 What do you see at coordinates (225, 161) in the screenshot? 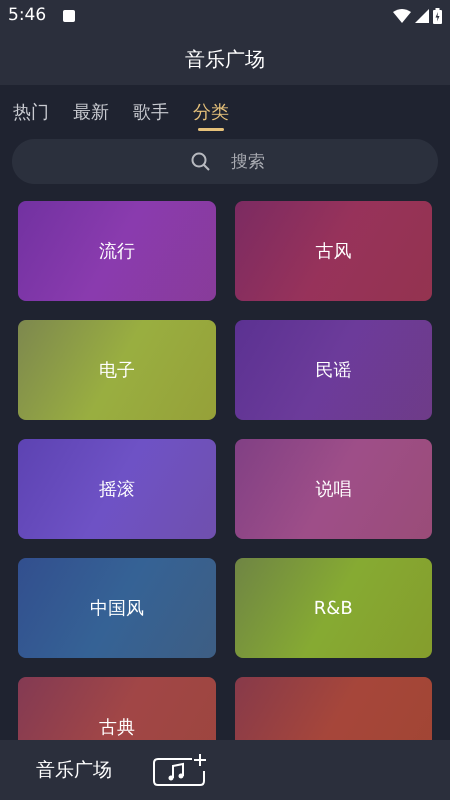
I see `search-field: 搜索` at bounding box center [225, 161].